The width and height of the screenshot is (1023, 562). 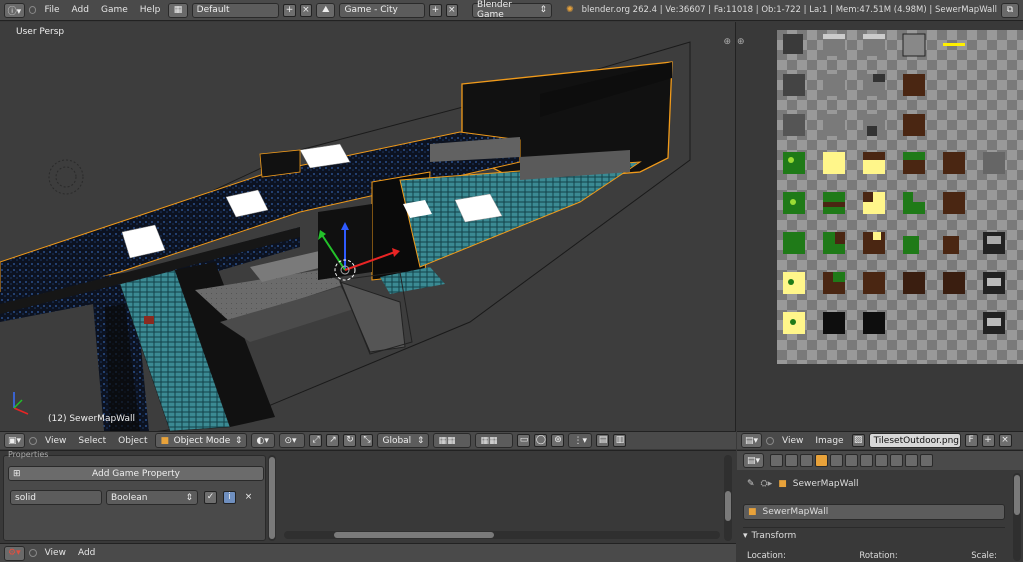 What do you see at coordinates (350, 440) in the screenshot?
I see `rotate-icon: ↻` at bounding box center [350, 440].